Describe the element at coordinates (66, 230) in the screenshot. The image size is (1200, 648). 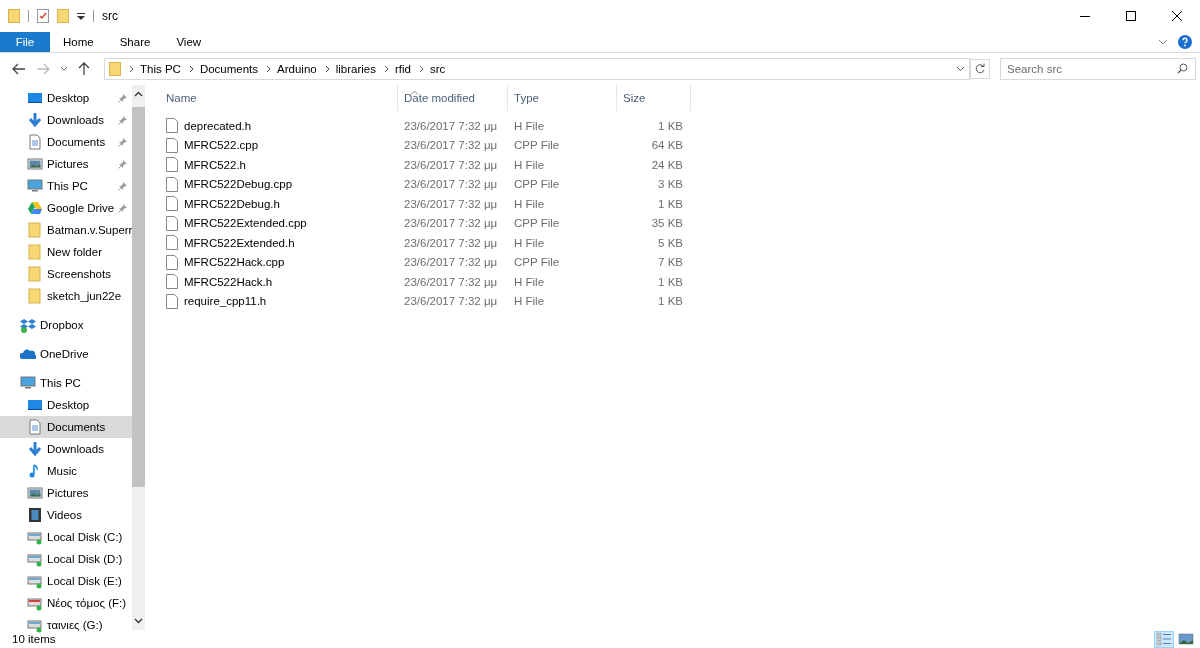
I see `nav-item: Batman.v.Superr` at that location.